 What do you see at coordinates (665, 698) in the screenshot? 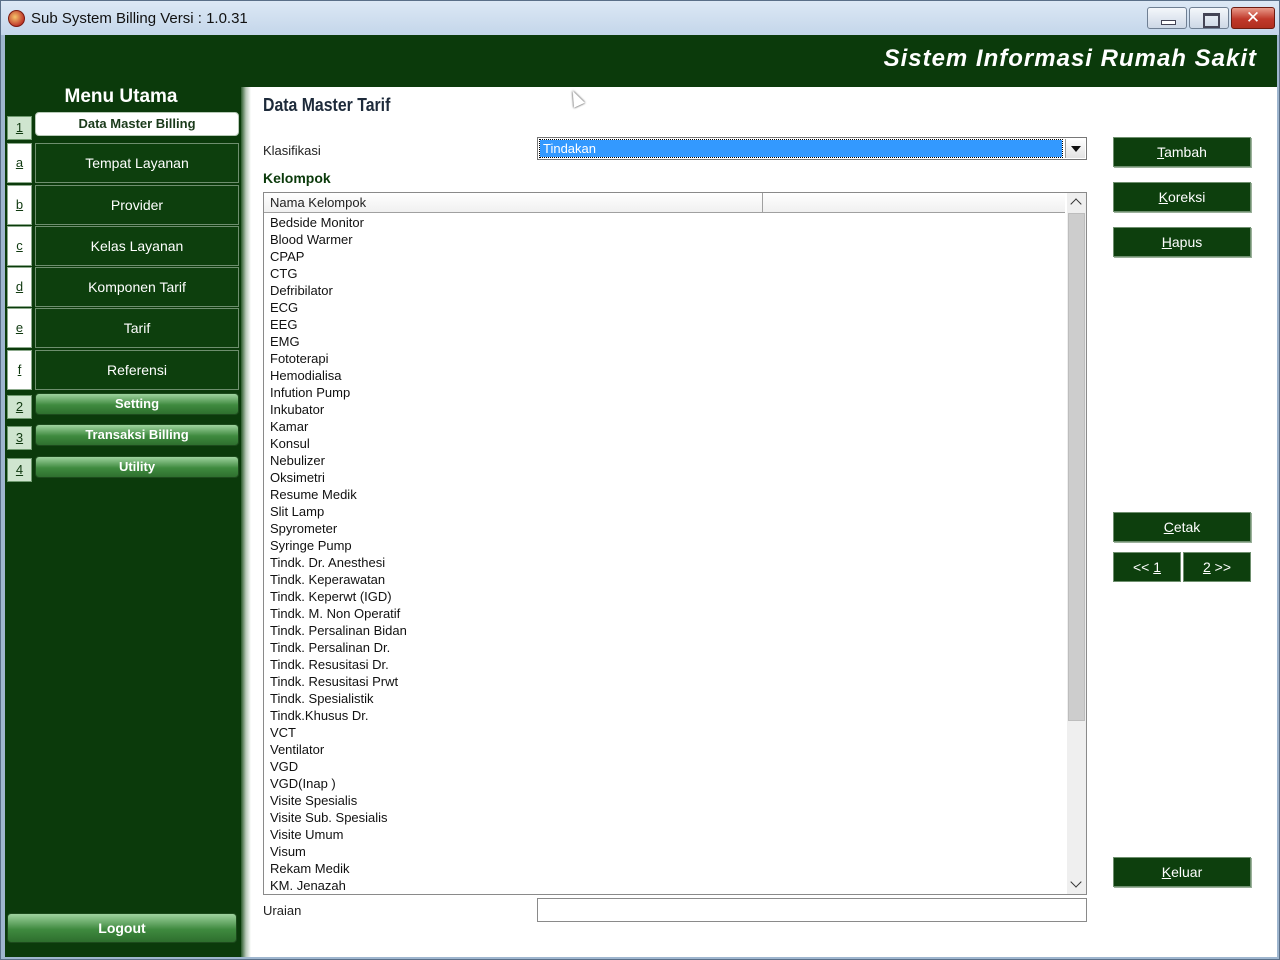
I see `grid-row: Tindk. Spesialistik` at bounding box center [665, 698].